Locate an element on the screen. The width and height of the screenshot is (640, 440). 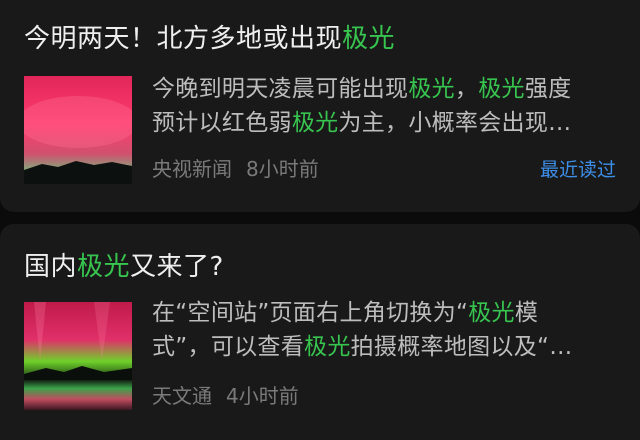
snippet-text: ， is located at coordinates (466, 89).